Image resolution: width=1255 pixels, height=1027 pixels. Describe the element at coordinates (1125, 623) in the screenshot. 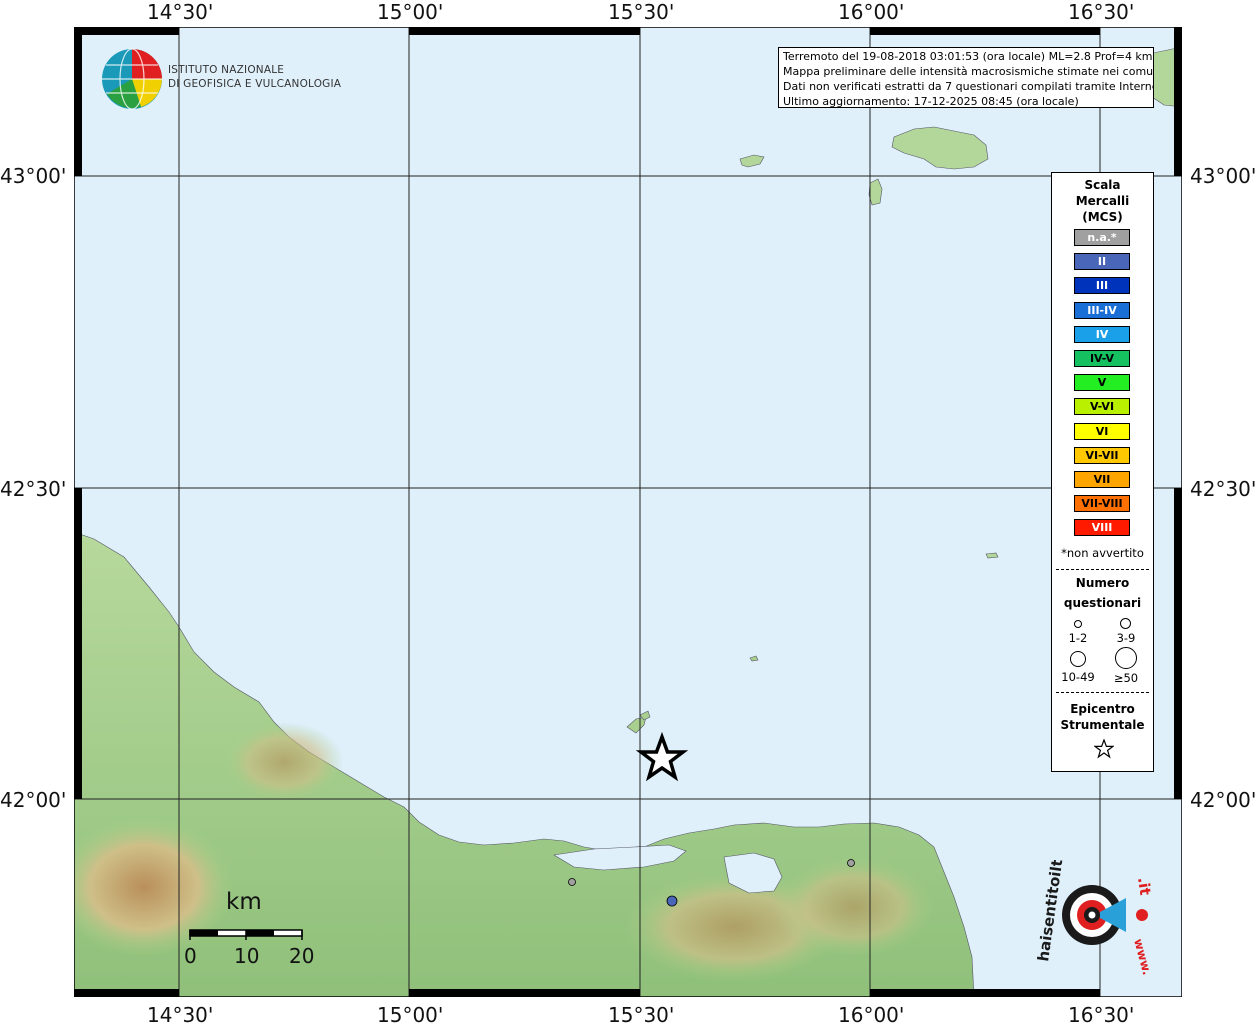

I see `count-symbol-medium` at that location.